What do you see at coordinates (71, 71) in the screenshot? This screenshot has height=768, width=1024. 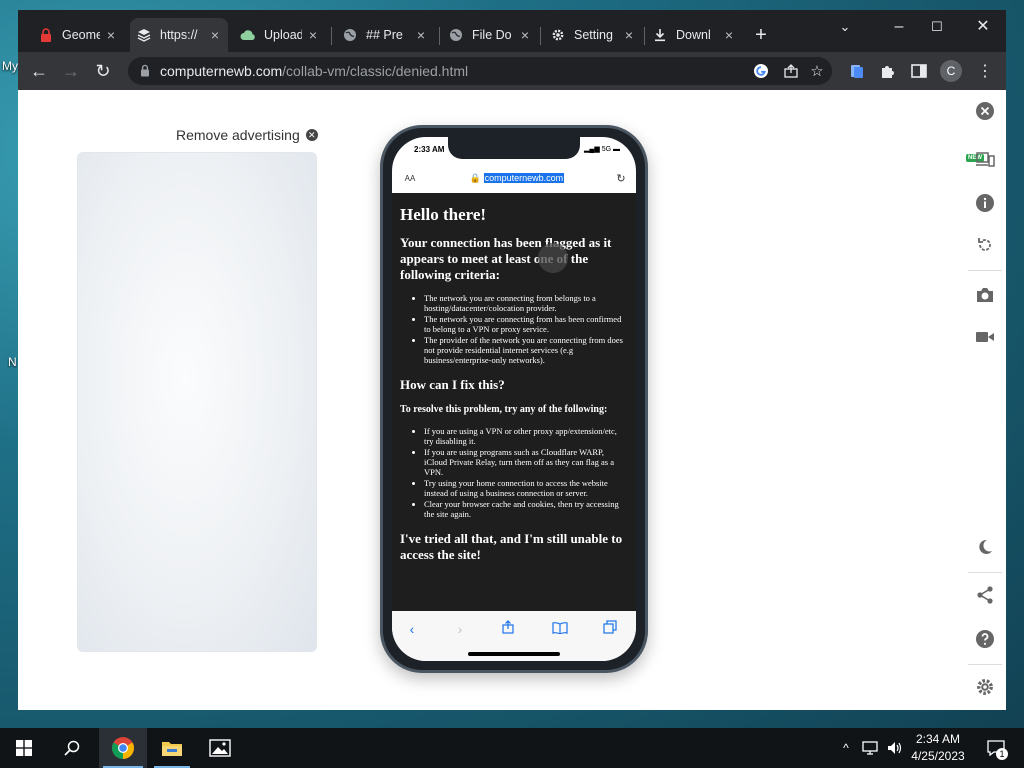 I see `forward-button: →` at bounding box center [71, 71].